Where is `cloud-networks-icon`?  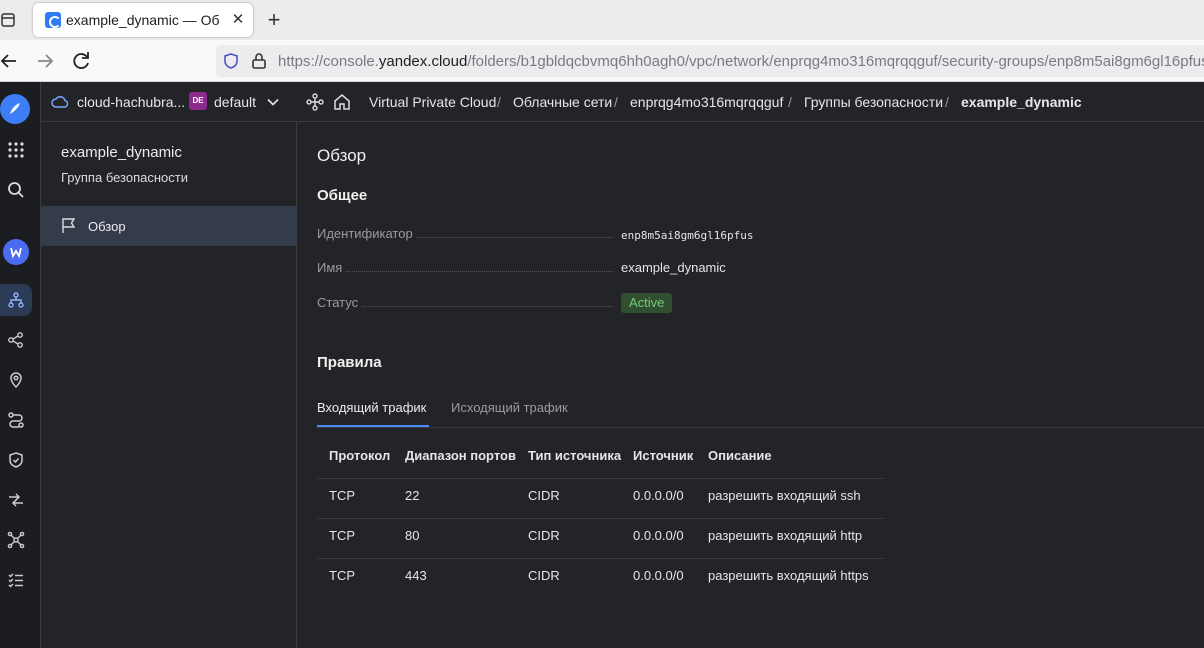
cloud-networks-icon is located at coordinates (16, 300).